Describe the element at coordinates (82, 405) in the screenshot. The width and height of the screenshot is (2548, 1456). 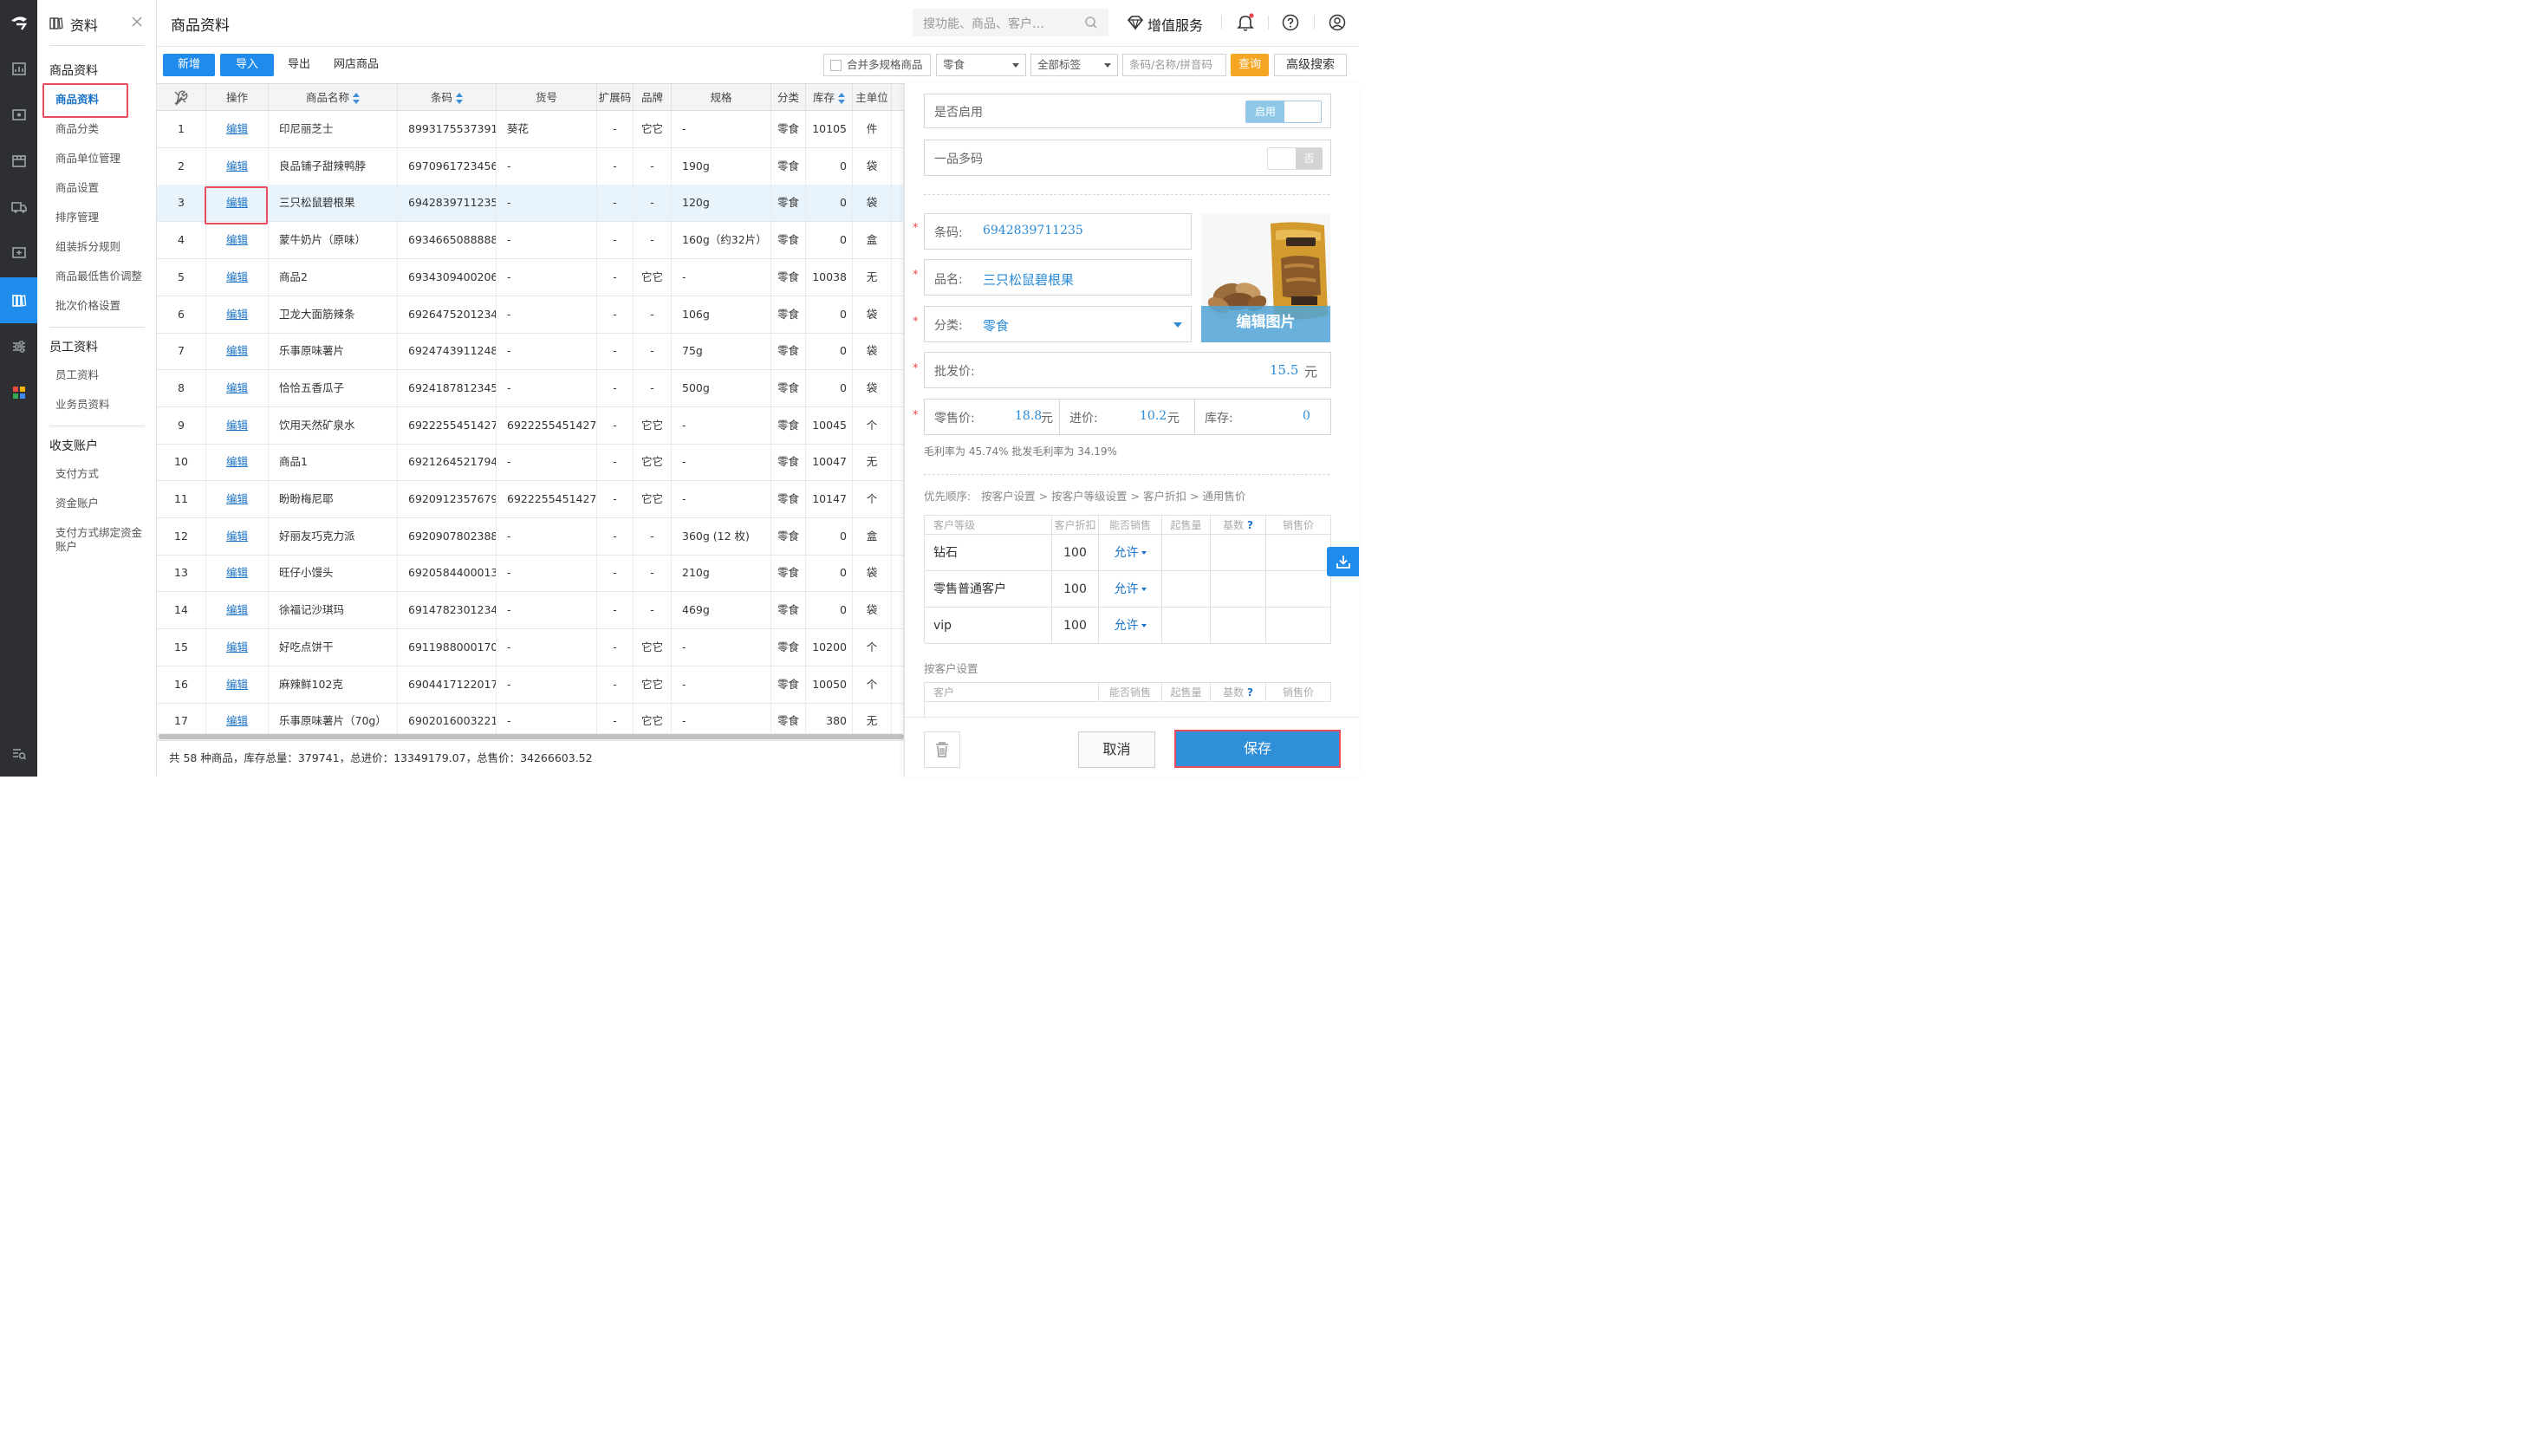
I see `nav-item-salesman: 业务员资料` at that location.